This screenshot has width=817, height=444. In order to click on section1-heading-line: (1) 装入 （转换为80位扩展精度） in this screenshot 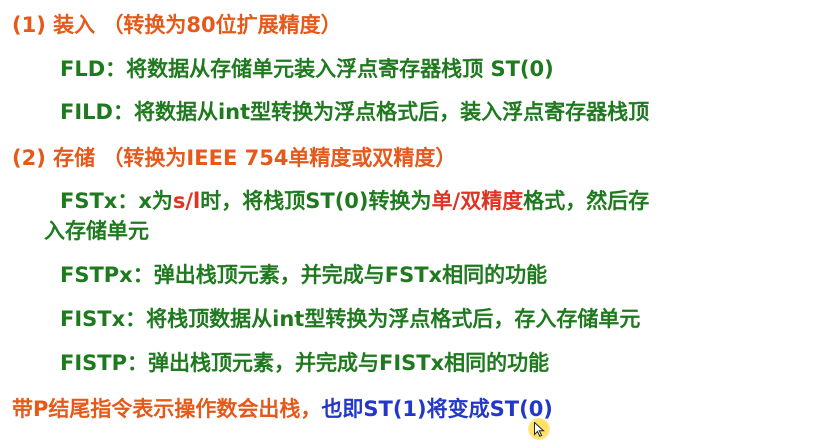, I will do `click(177, 25)`.